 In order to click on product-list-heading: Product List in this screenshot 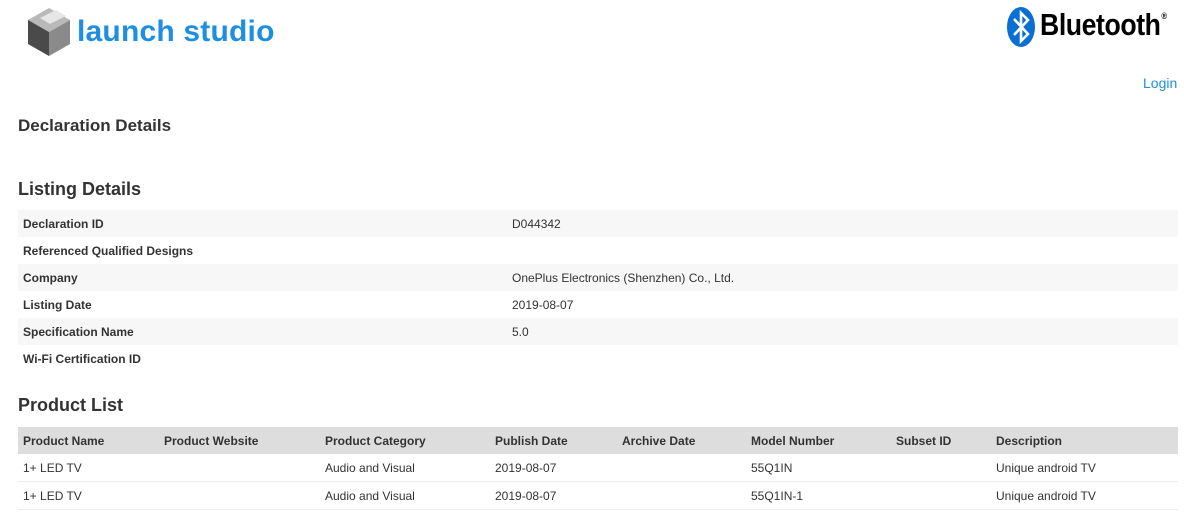, I will do `click(71, 405)`.